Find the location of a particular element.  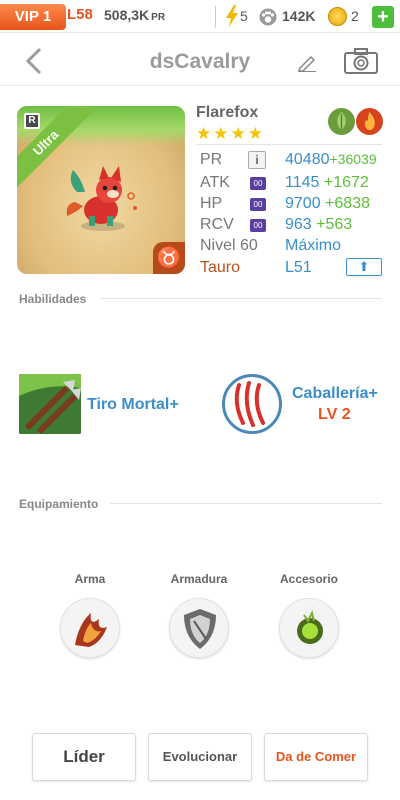

star-rating: ★★★★ is located at coordinates (230, 133).